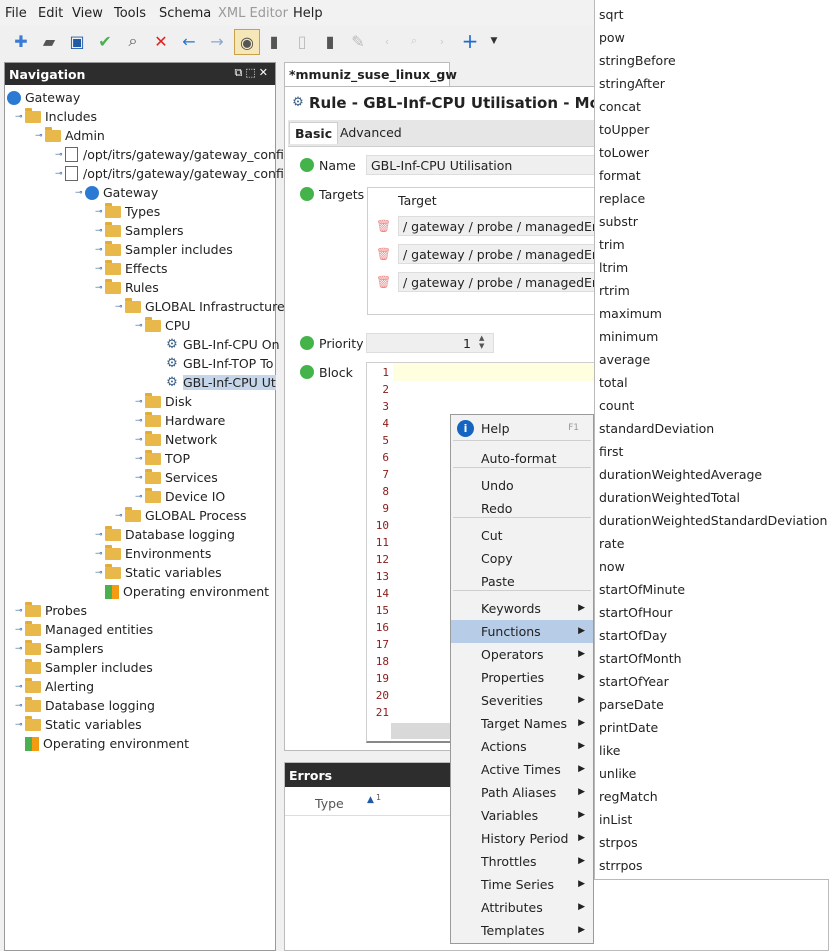 Image resolution: width=829 pixels, height=951 pixels. What do you see at coordinates (633, 635) in the screenshot?
I see `function-item: startOfDay` at bounding box center [633, 635].